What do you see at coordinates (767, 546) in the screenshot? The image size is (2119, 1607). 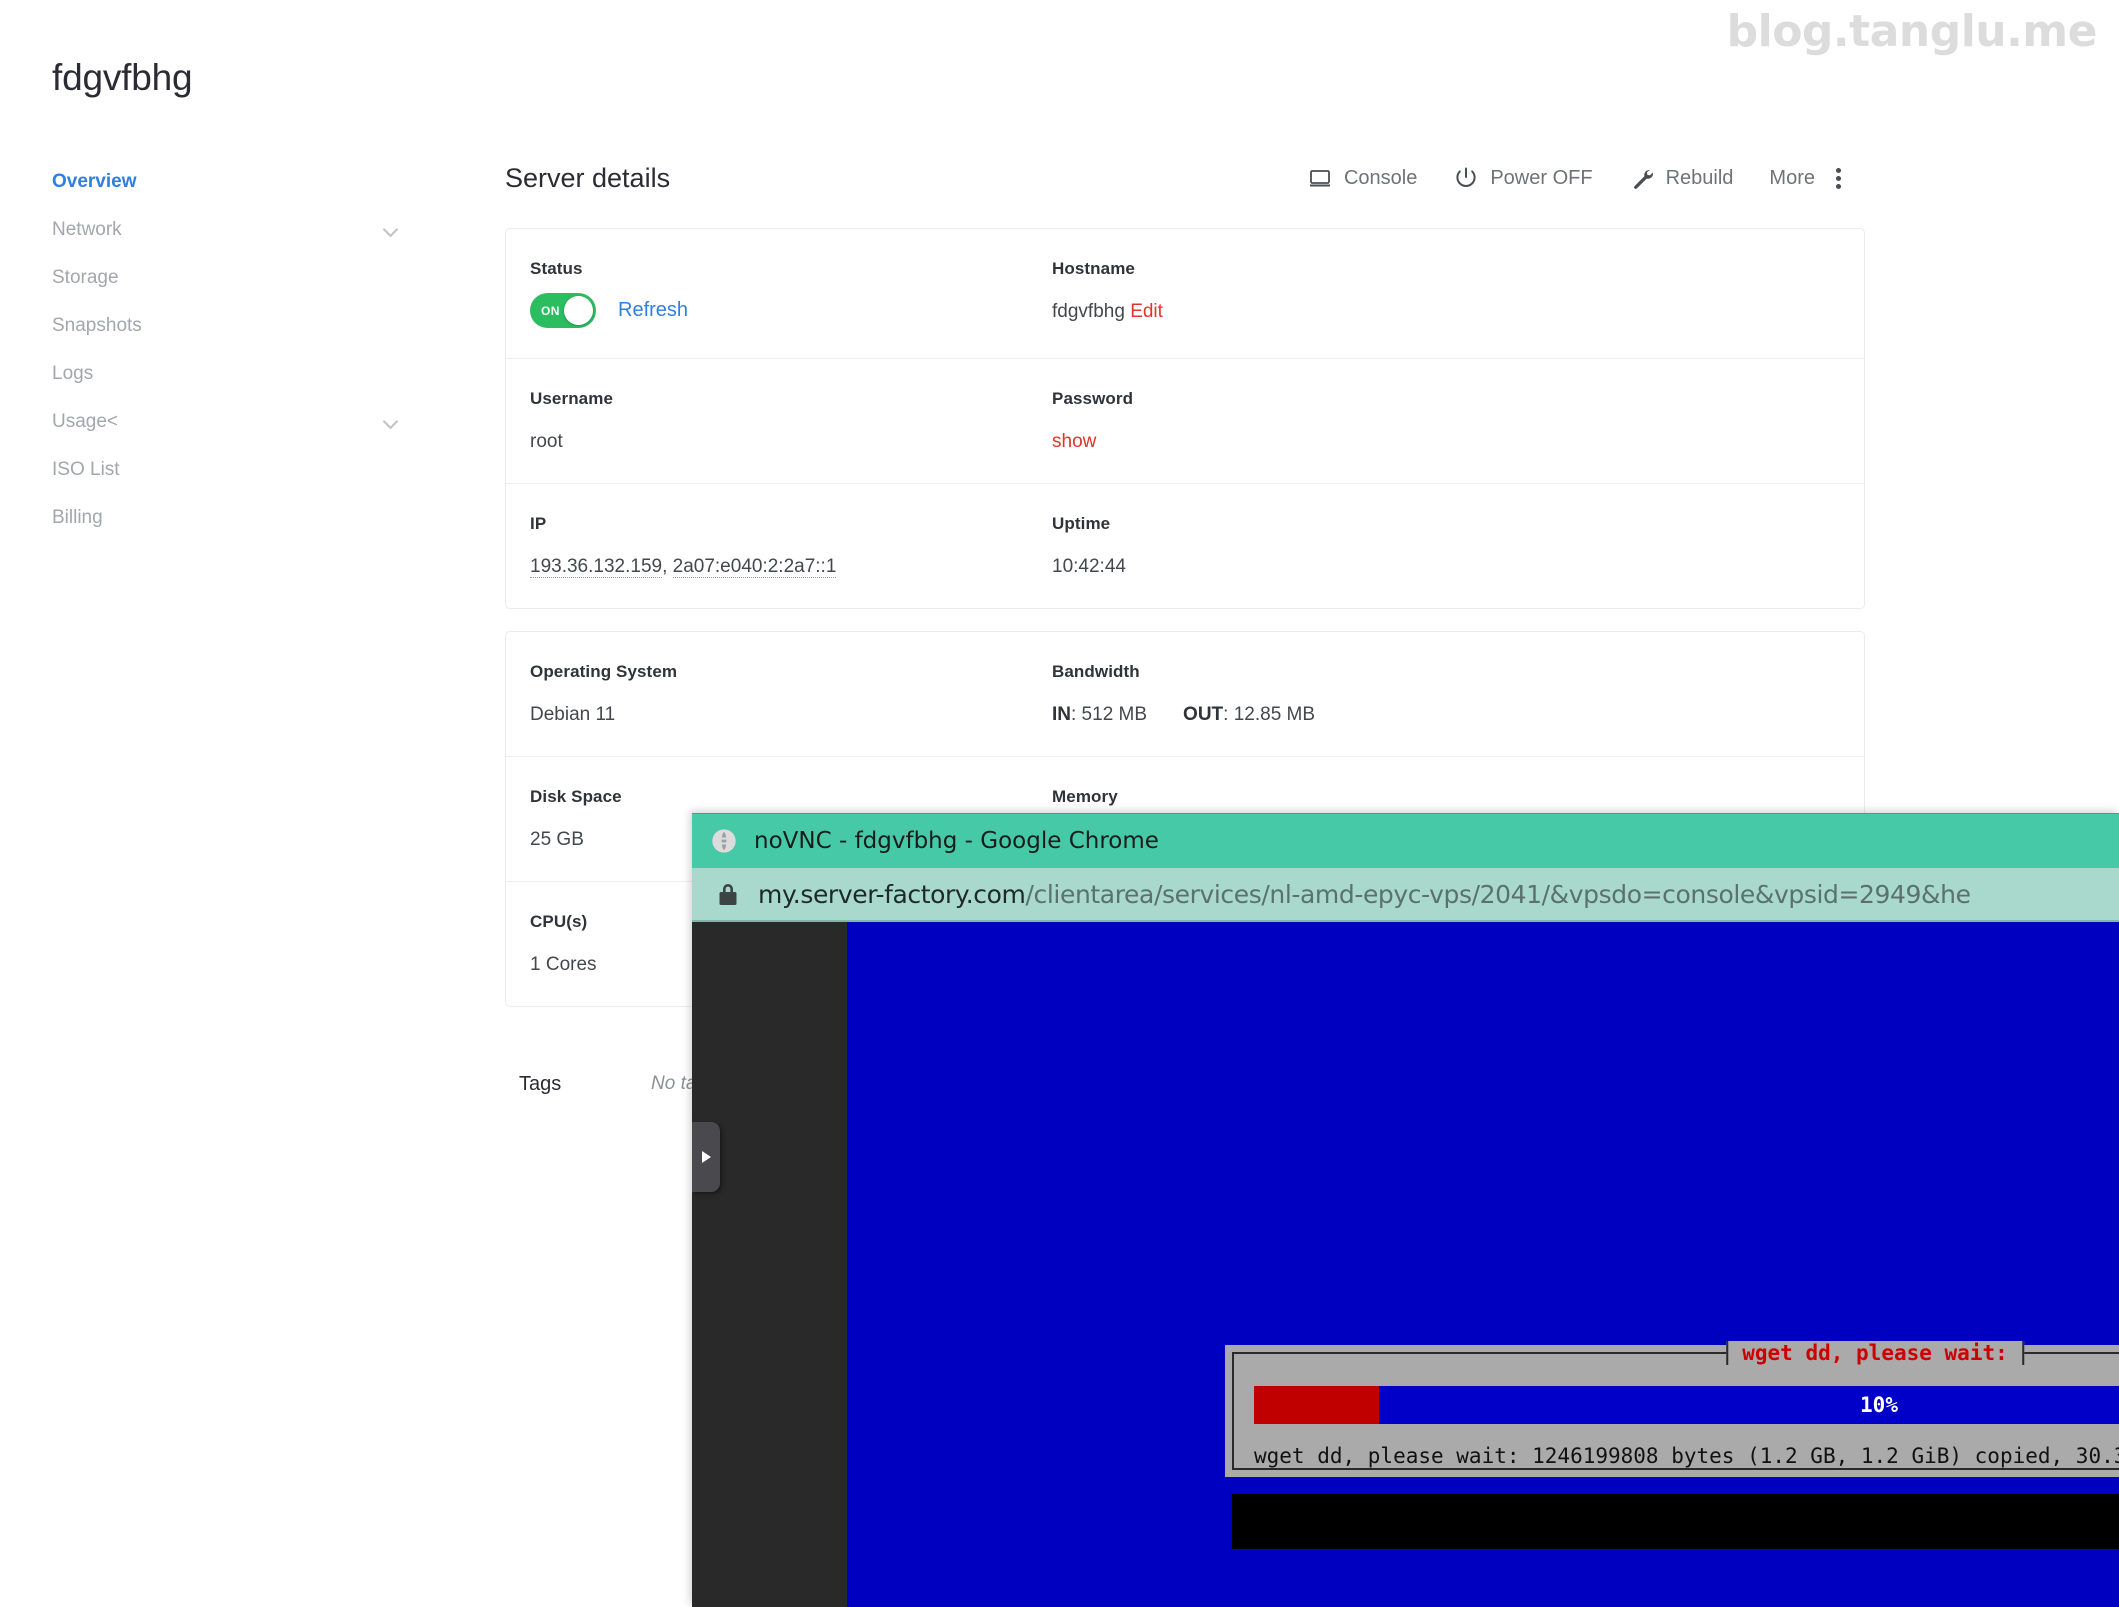 I see `ip-cell: IP 193.36.132.159, 2a07:e040:2:2a7::1` at bounding box center [767, 546].